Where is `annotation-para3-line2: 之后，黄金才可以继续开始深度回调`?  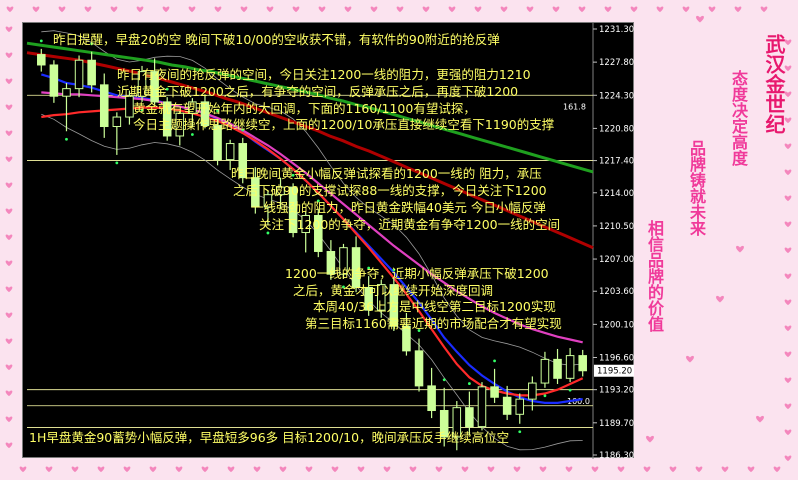
annotation-para3-line2: 之后，黄金才可以继续开始深度回调 is located at coordinates (393, 290).